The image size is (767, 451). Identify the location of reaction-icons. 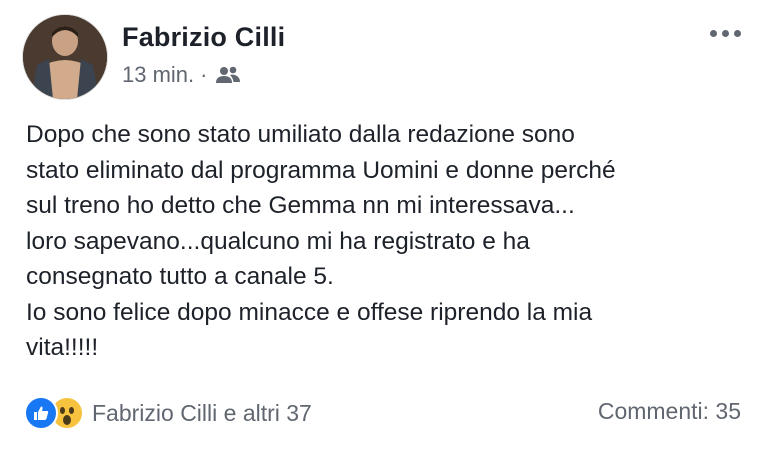
(54, 413).